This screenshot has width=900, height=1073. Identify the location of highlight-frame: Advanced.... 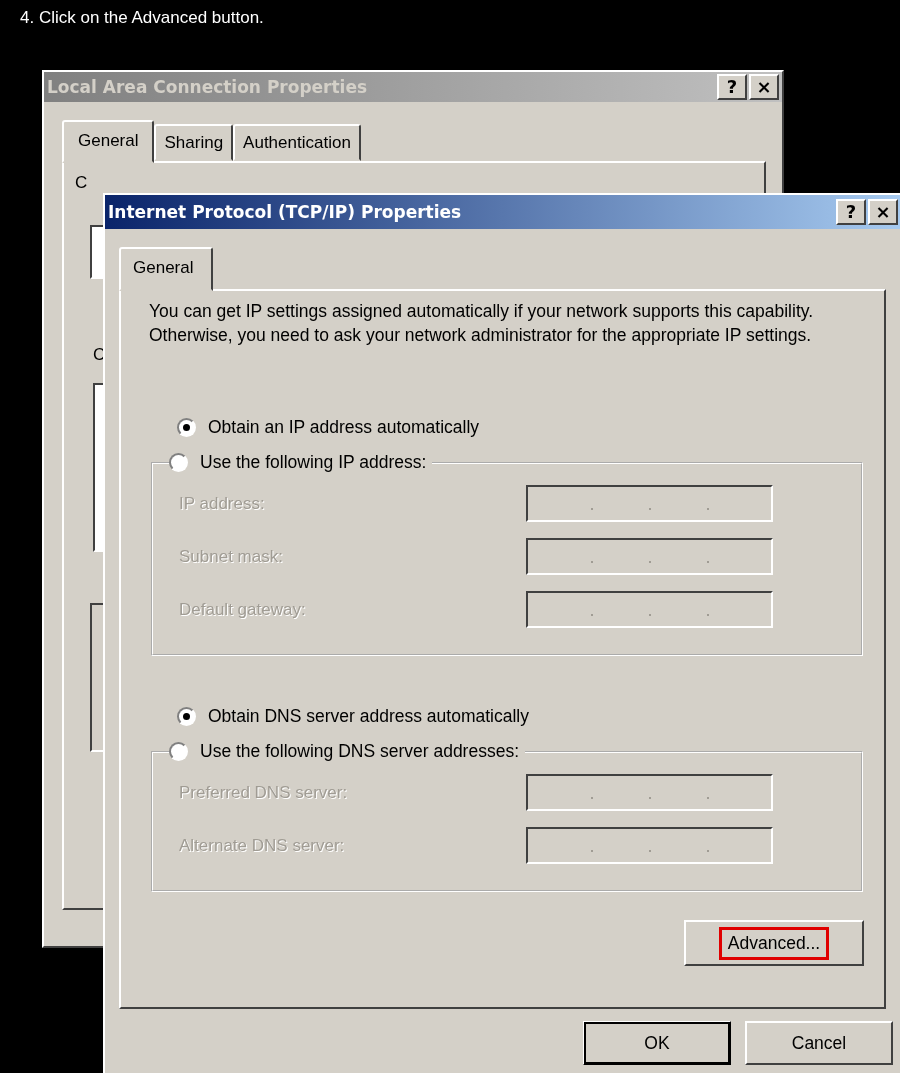
(774, 943).